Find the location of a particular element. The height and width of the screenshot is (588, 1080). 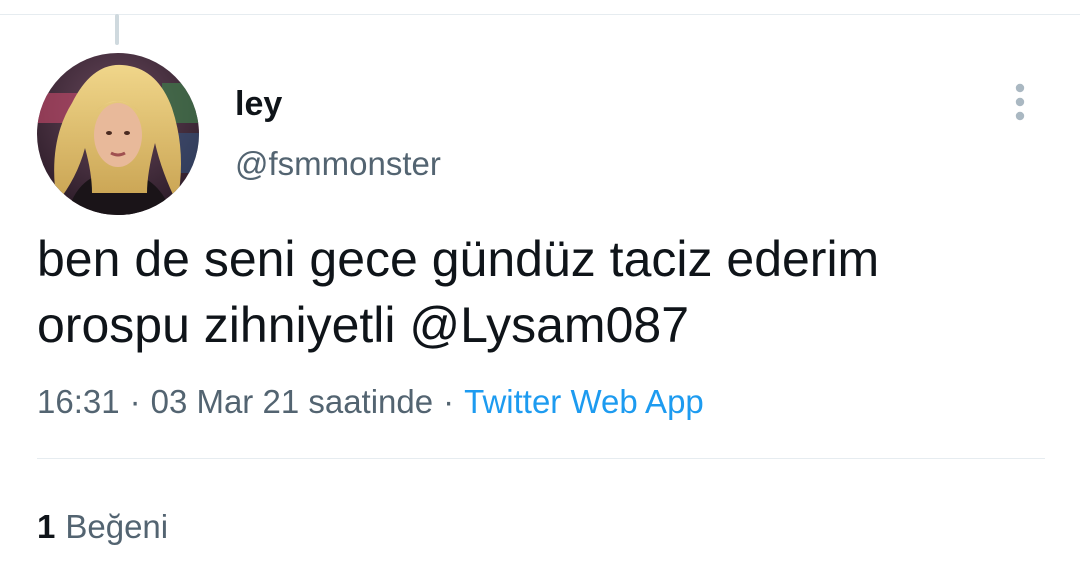

stats-divider is located at coordinates (541, 458).